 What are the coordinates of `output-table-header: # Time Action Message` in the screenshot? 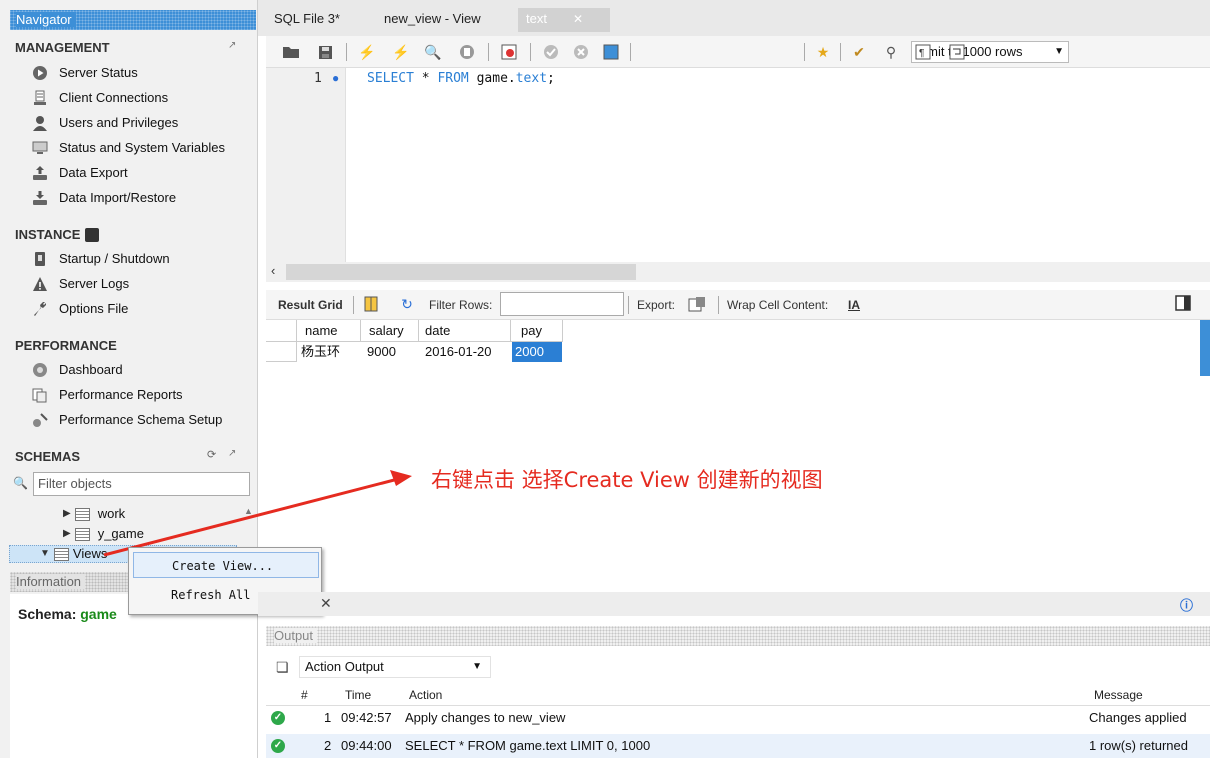 It's located at (738, 695).